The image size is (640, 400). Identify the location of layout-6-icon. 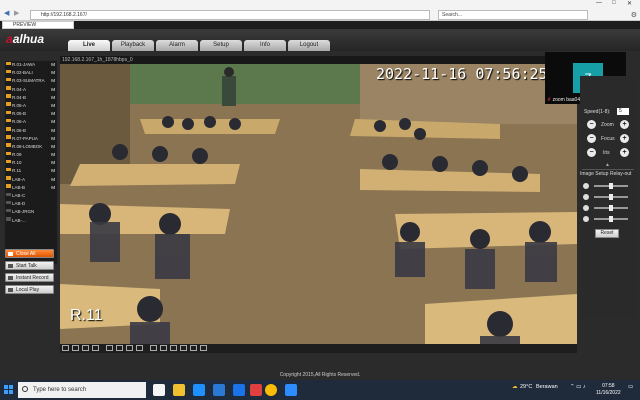
(203, 348).